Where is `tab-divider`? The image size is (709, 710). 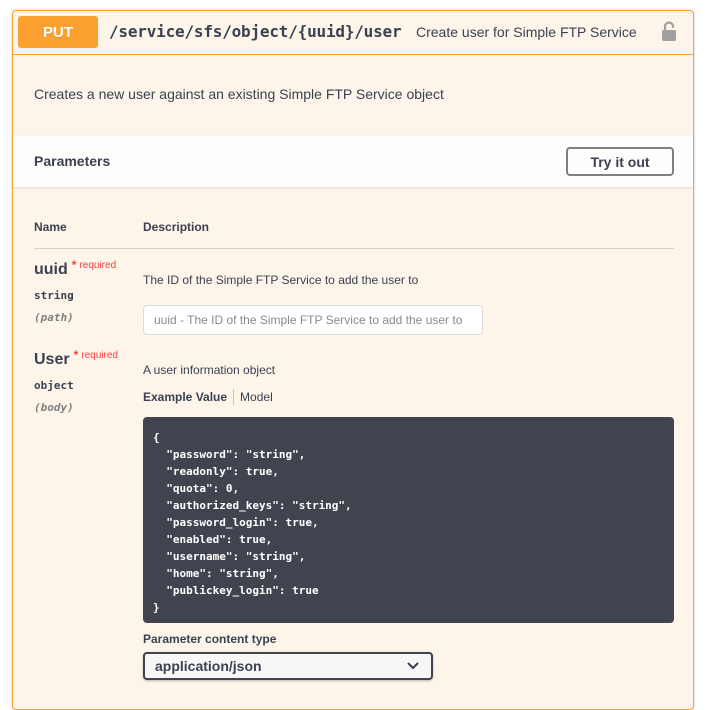 tab-divider is located at coordinates (234, 397).